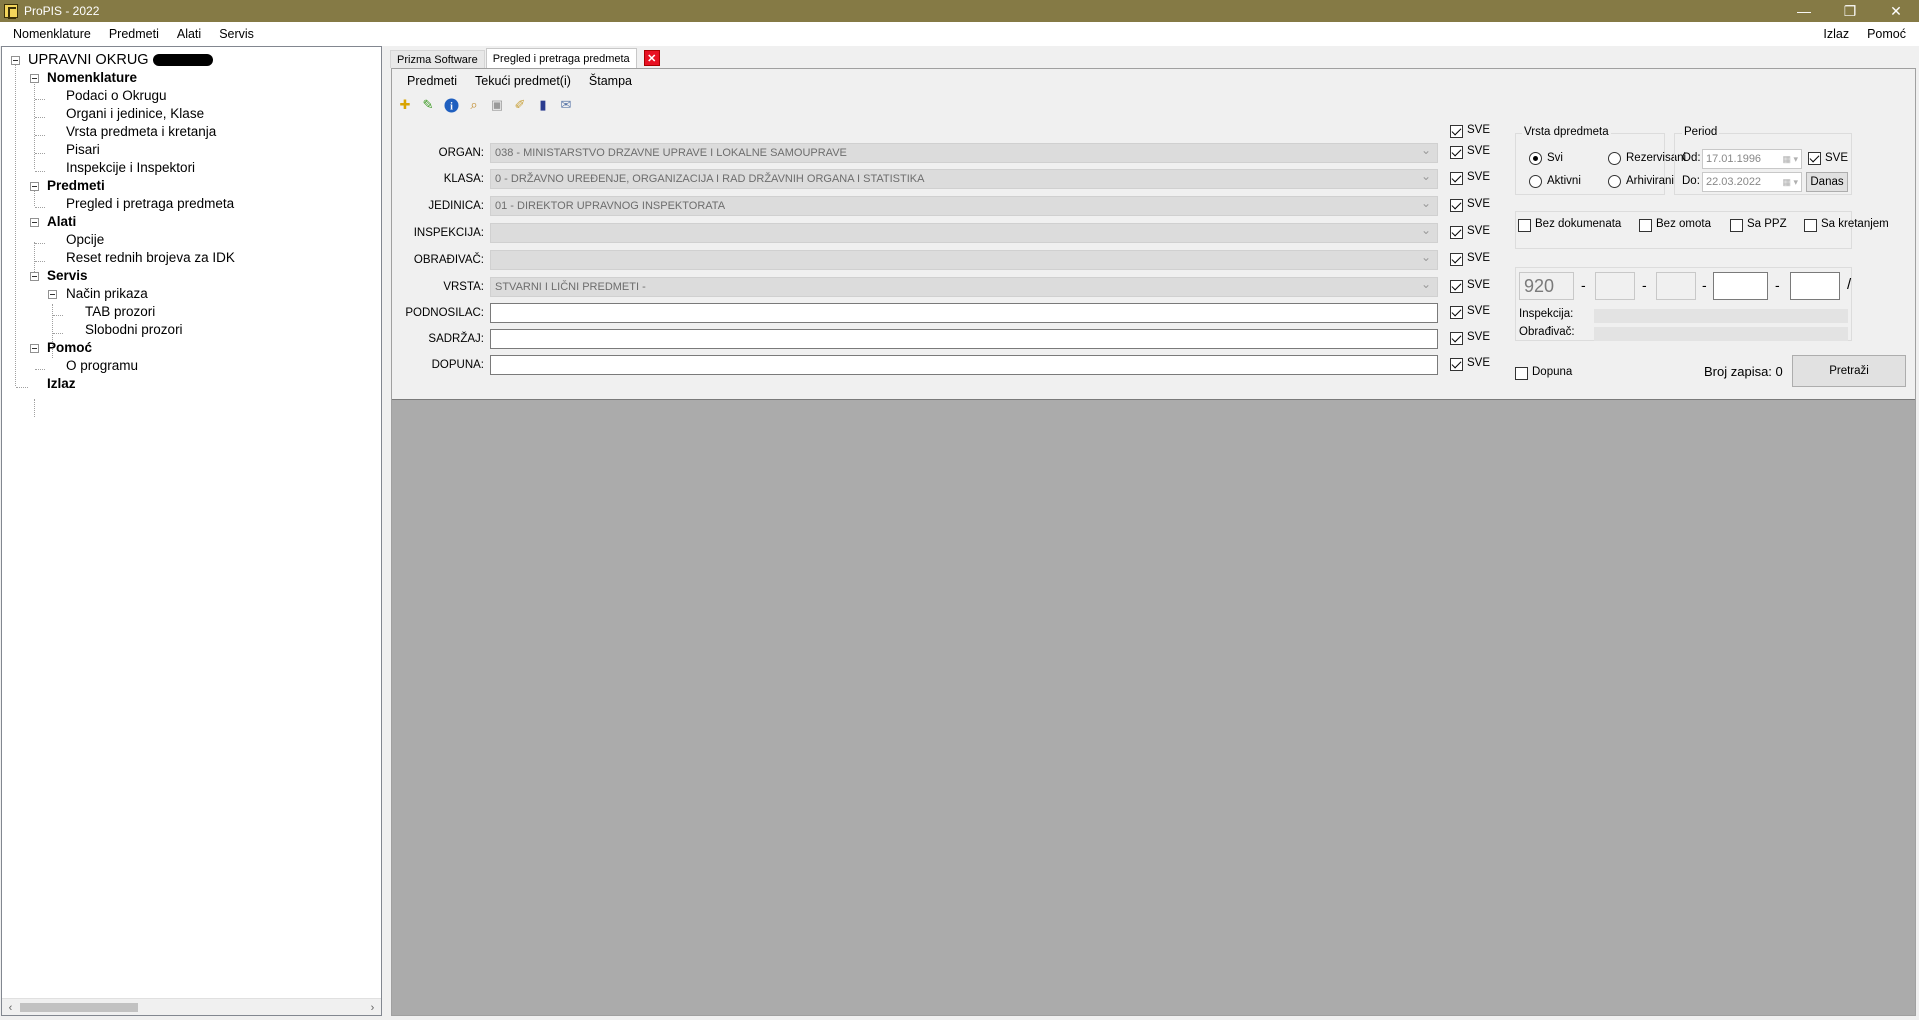 This screenshot has width=1919, height=1020. Describe the element at coordinates (543, 105) in the screenshot. I see `book-icon: ▮` at that location.